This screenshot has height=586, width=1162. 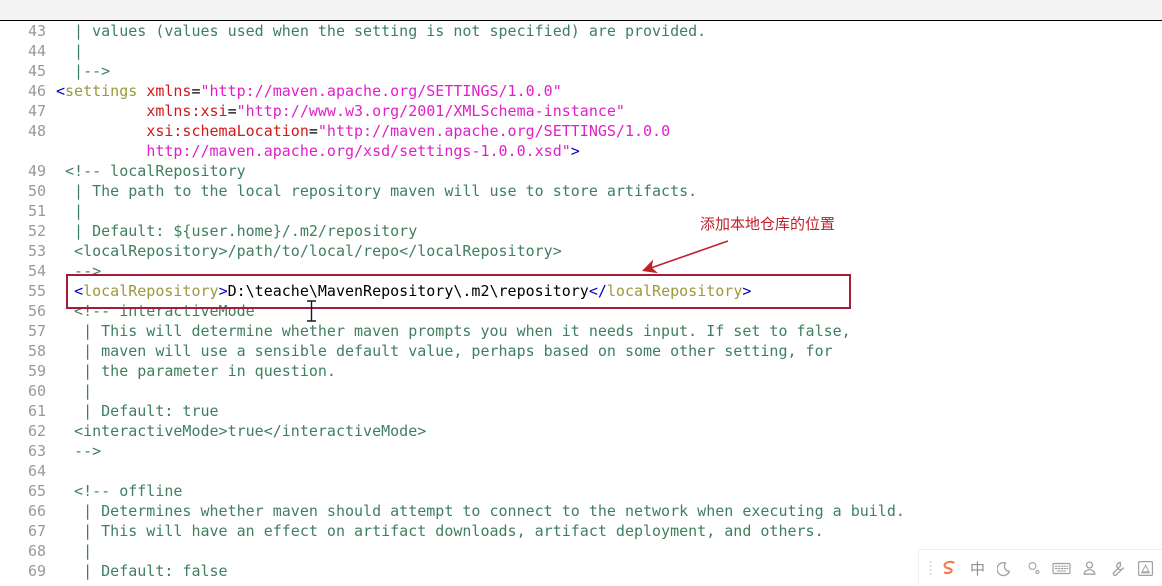 What do you see at coordinates (1061, 568) in the screenshot?
I see `keyboard-icon` at bounding box center [1061, 568].